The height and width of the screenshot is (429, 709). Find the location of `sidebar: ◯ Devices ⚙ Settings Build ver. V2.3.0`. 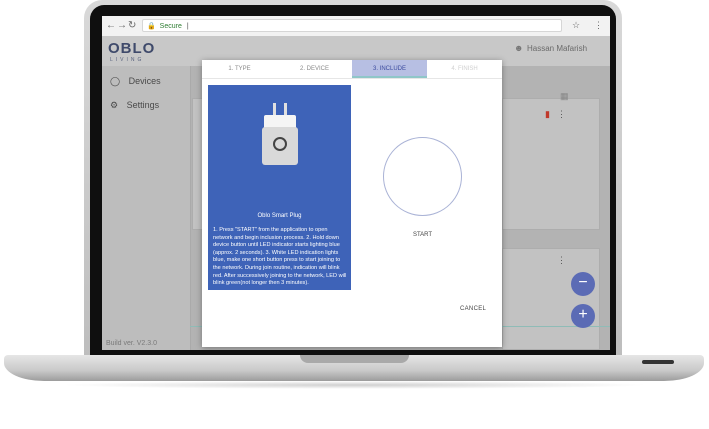

sidebar: ◯ Devices ⚙ Settings Build ver. V2.3.0 is located at coordinates (146, 208).